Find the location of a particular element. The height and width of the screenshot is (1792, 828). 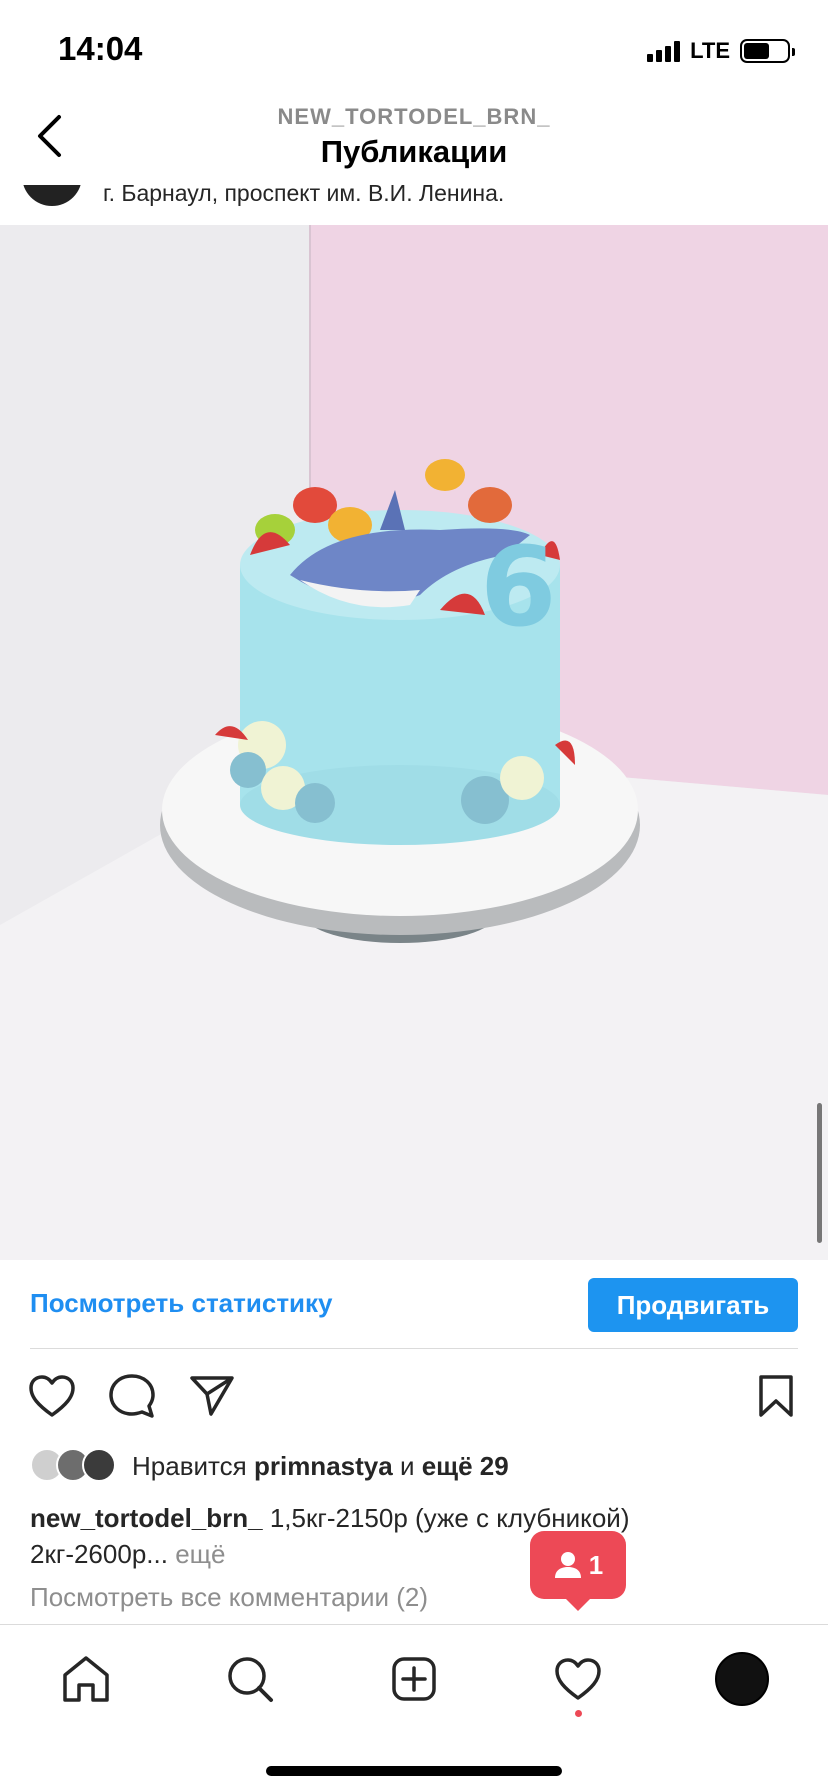

add-post-icon is located at coordinates (414, 1679).